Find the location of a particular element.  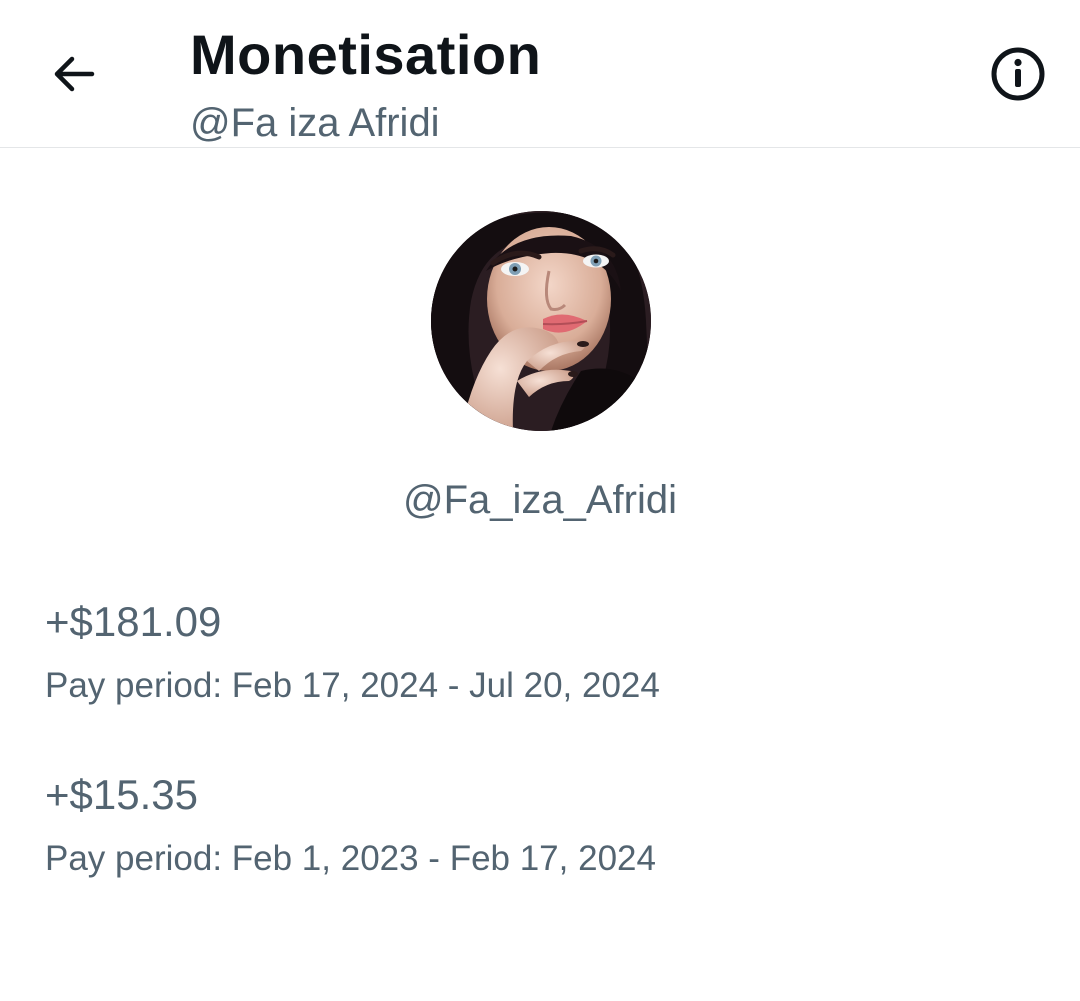

info-button is located at coordinates (1018, 74).